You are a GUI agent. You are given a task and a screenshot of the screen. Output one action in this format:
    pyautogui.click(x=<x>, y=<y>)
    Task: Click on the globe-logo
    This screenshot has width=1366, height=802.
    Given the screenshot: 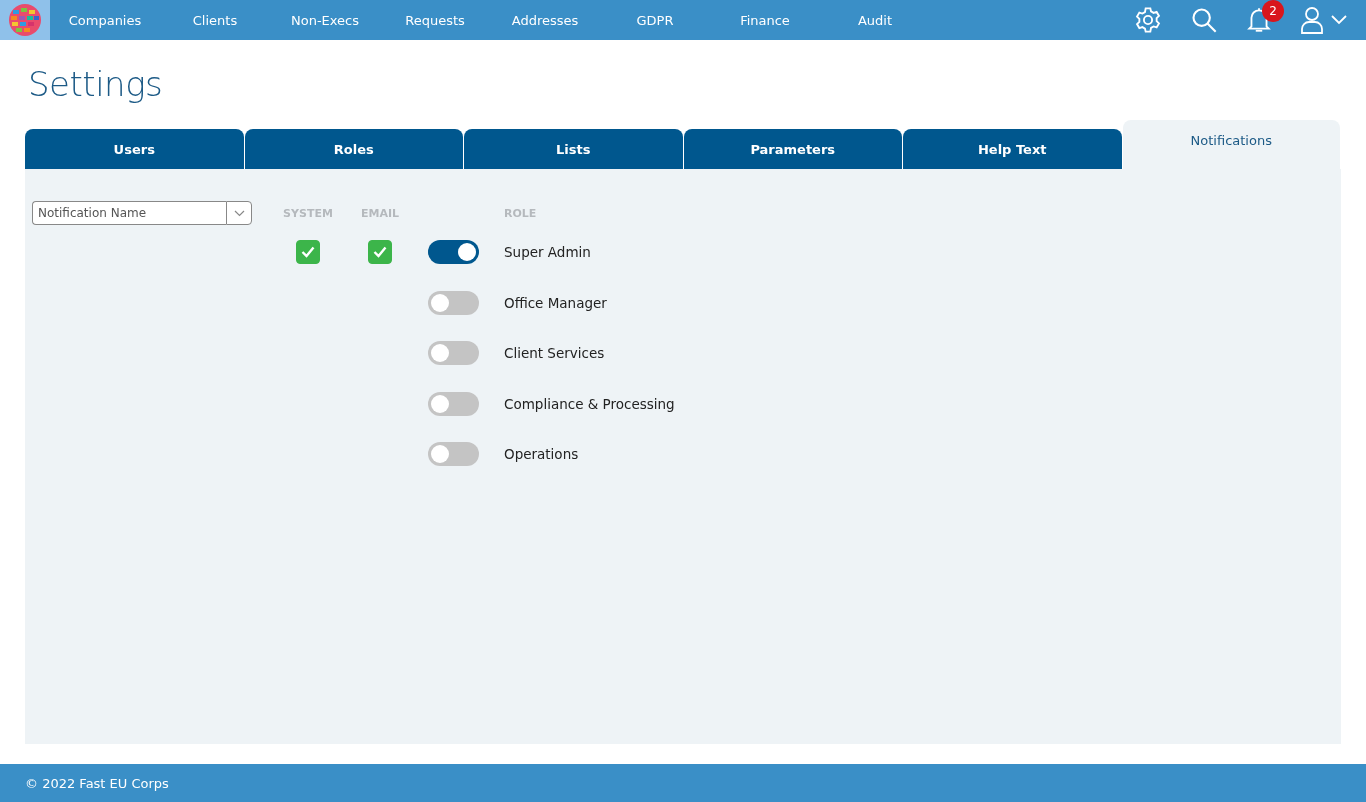 What is the action you would take?
    pyautogui.click(x=25, y=20)
    